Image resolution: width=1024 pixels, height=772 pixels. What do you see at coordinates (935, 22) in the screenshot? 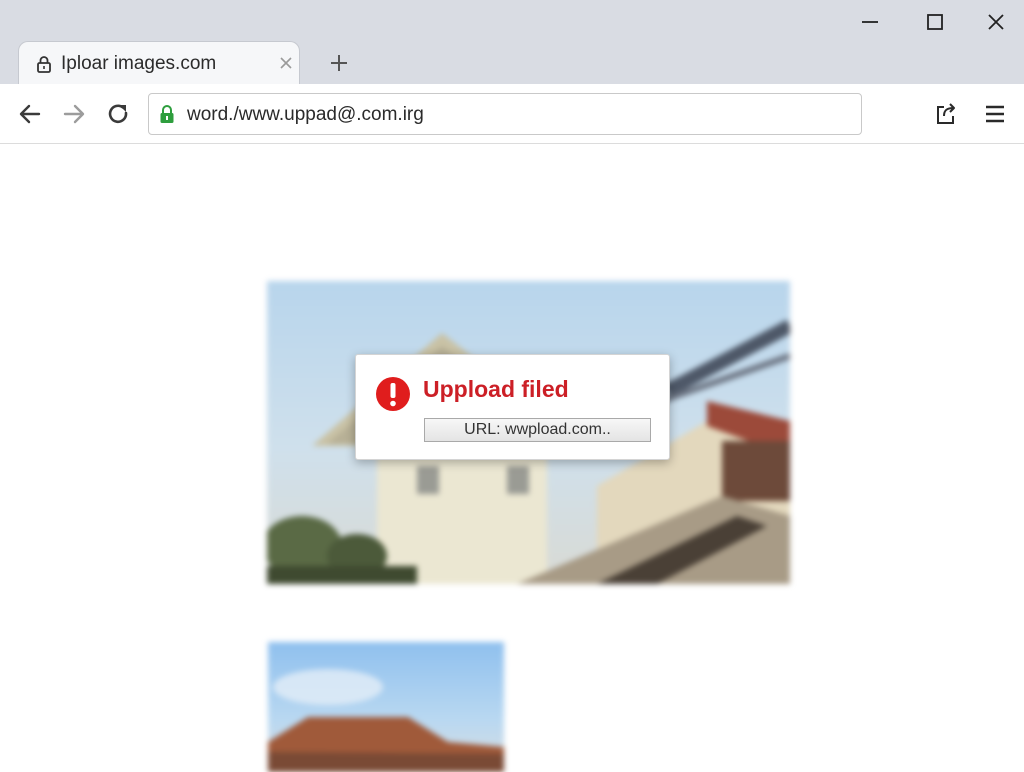
I see `maximize-icon` at bounding box center [935, 22].